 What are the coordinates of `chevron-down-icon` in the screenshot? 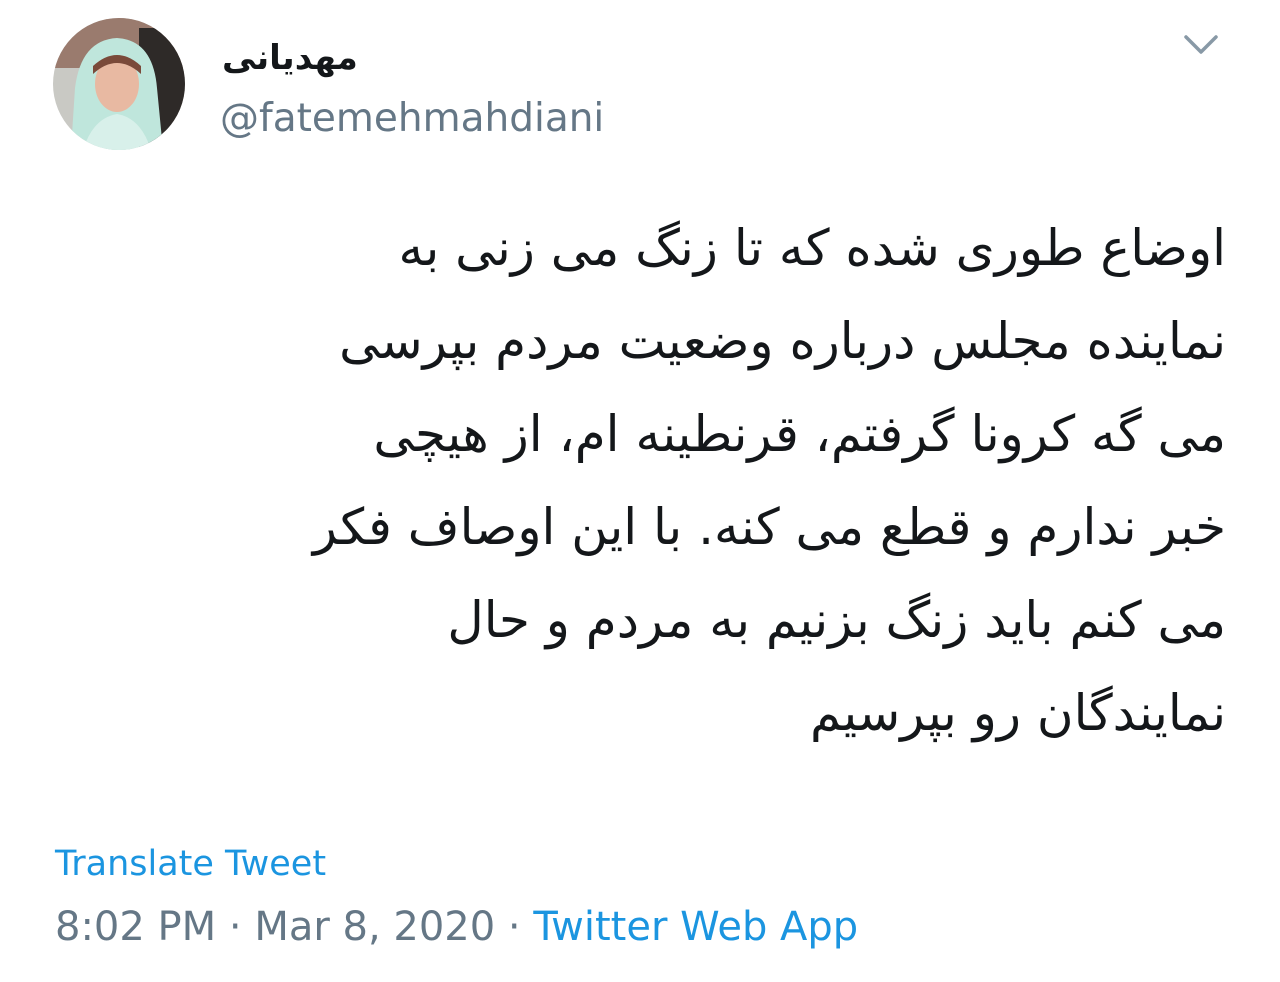 It's located at (1201, 45).